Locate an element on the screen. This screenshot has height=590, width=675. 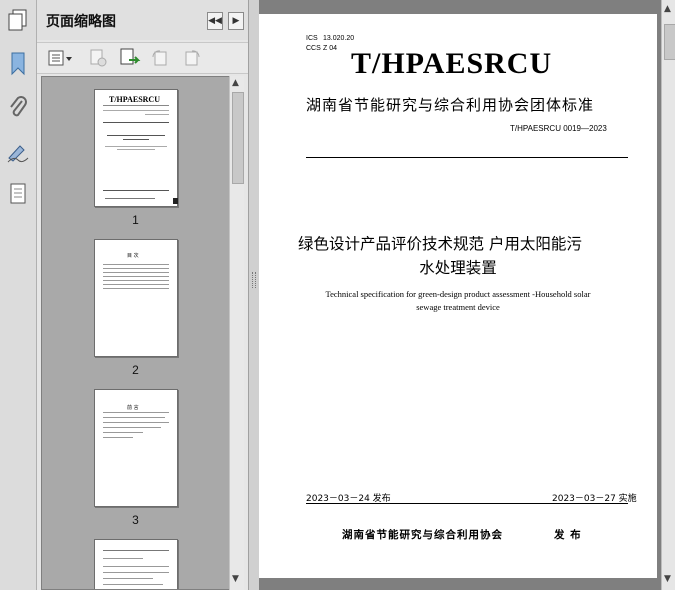
extract-page-icon is located at coordinates (130, 58).